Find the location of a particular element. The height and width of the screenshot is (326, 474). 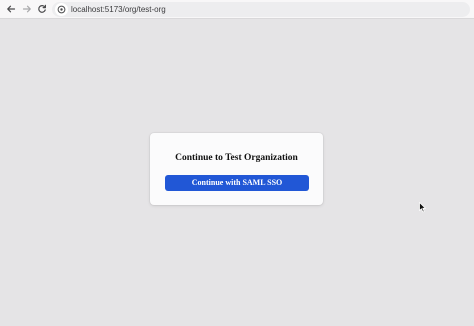

arrow-right-icon is located at coordinates (26, 9).